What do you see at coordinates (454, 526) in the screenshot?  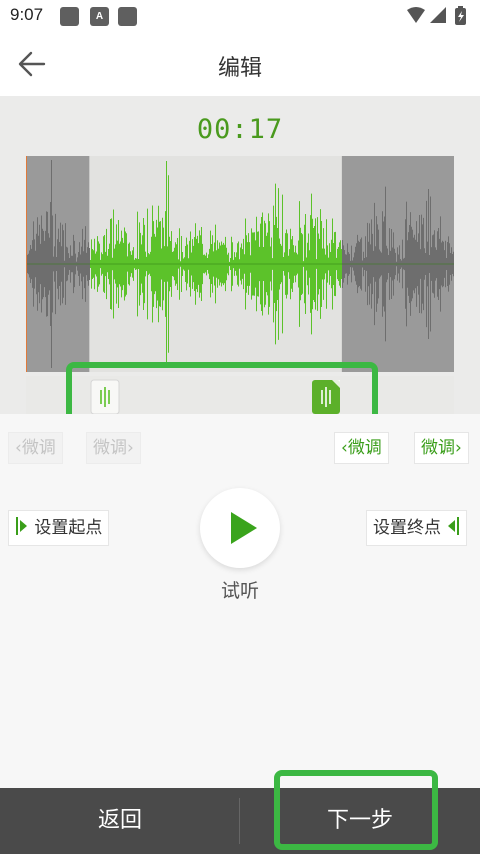 I see `set-end-icon` at bounding box center [454, 526].